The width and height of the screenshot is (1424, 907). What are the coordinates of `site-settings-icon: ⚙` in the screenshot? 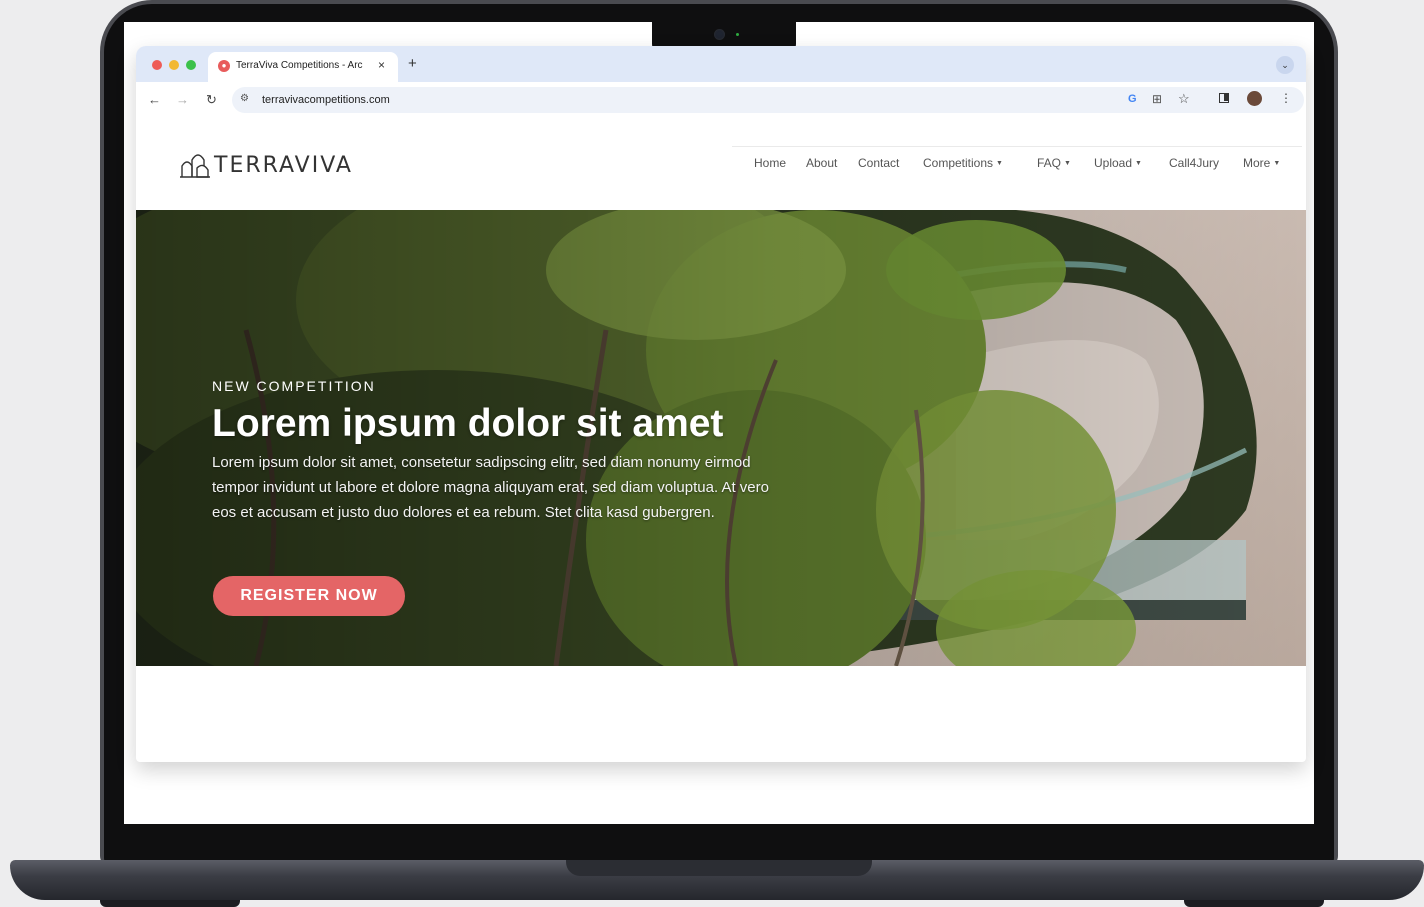 It's located at (244, 98).